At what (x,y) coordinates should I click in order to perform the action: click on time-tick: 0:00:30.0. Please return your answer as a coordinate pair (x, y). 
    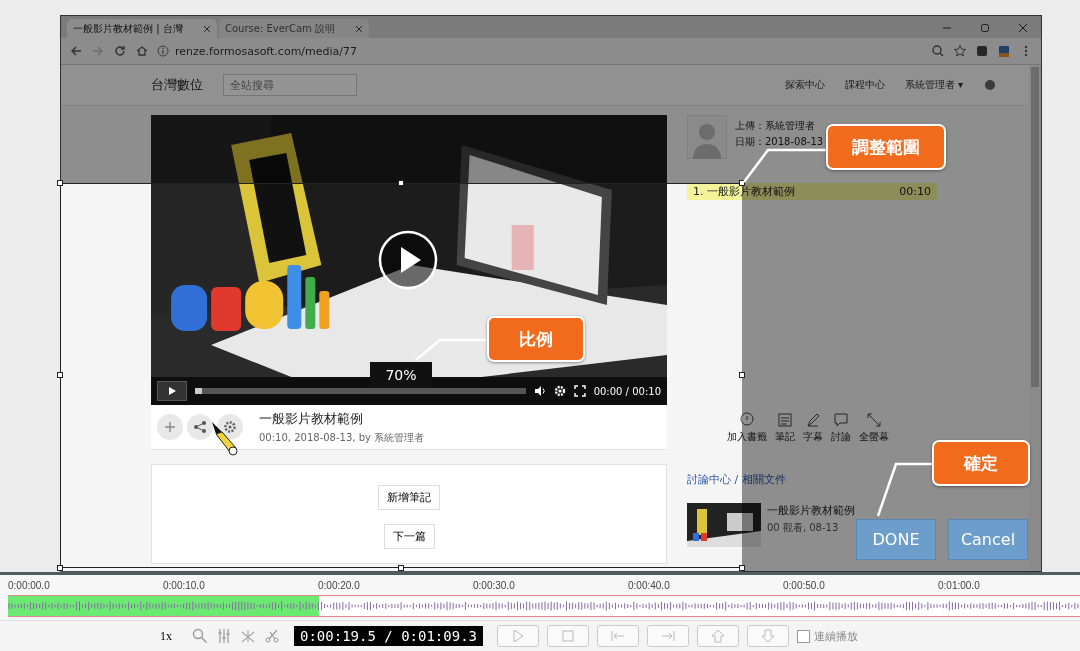
    Looking at the image, I should click on (494, 585).